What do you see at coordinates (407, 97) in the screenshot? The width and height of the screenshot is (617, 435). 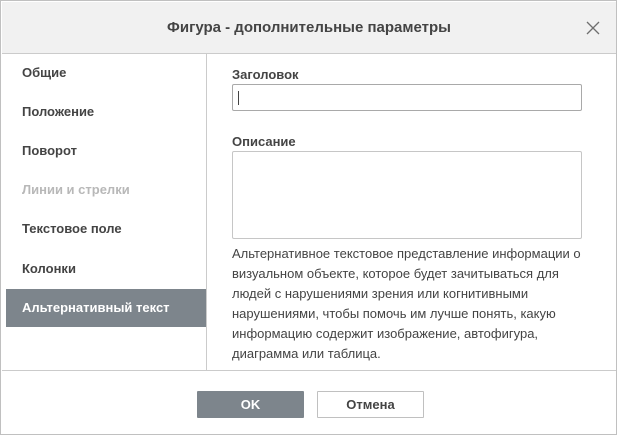 I see `title-input` at bounding box center [407, 97].